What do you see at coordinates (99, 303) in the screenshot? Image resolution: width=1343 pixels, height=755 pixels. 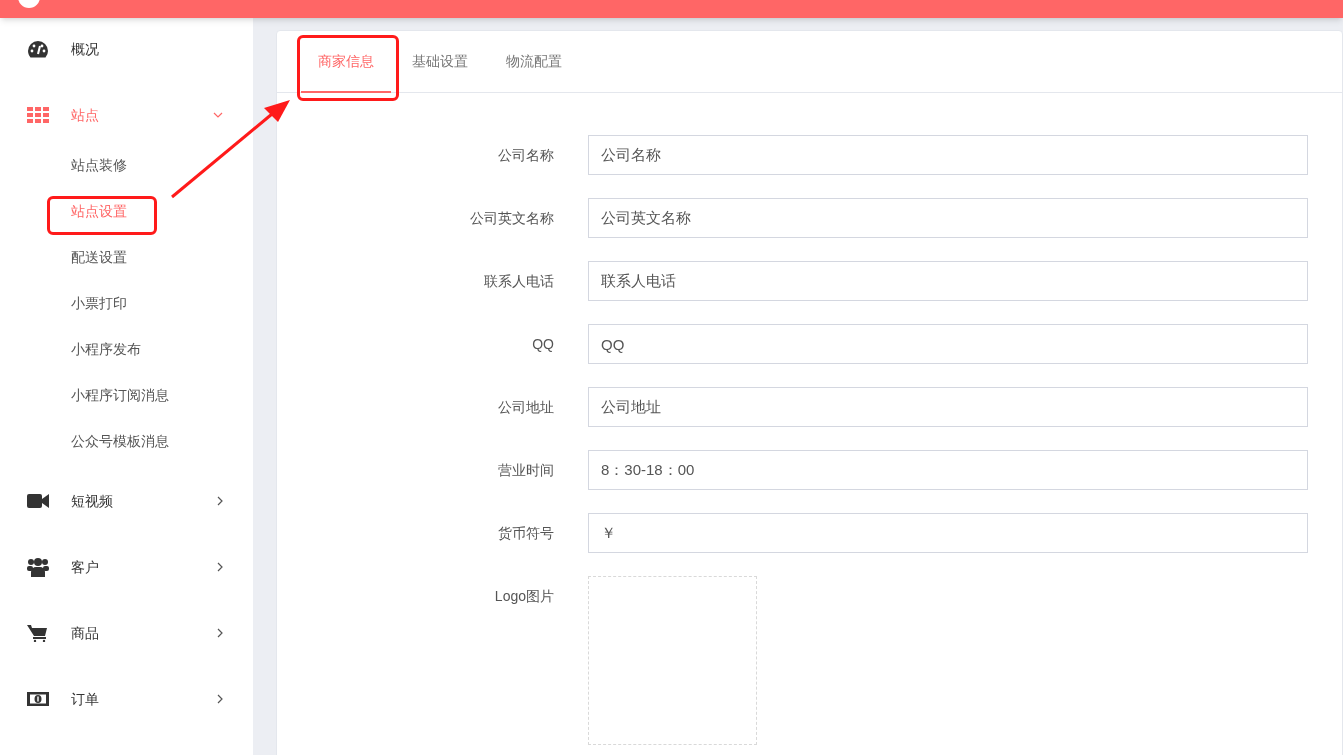 I see `submenu-item: 小票打印` at bounding box center [99, 303].